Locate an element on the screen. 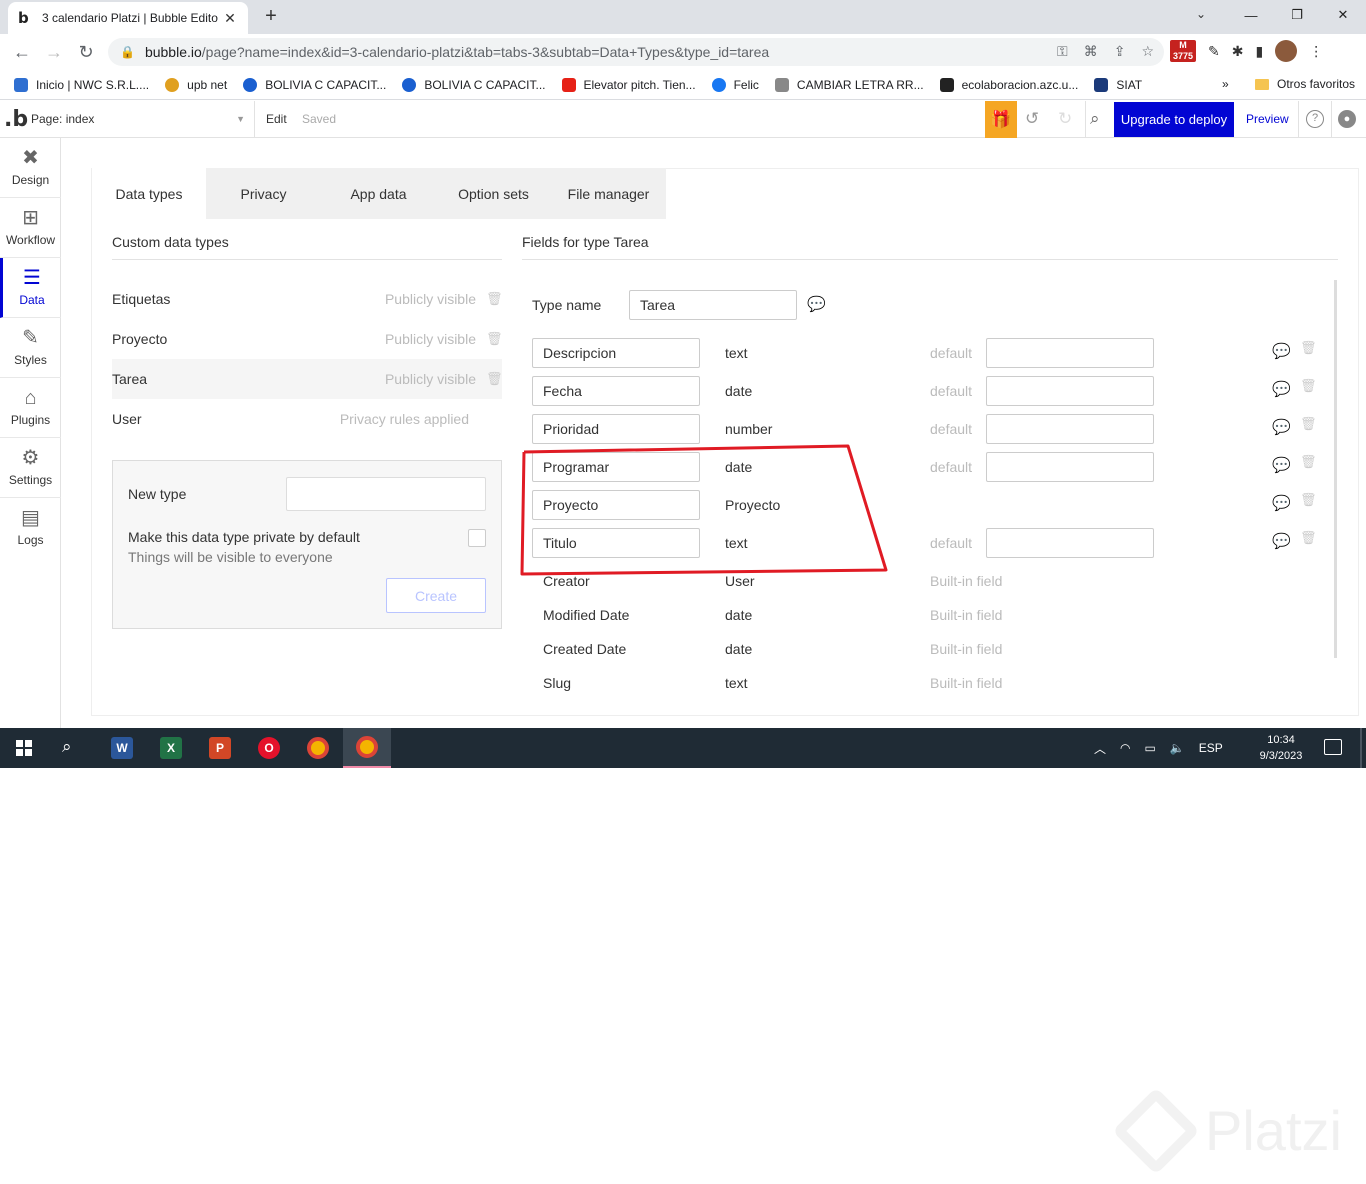 This screenshot has height=1184, width=1366. bookmark: upb net is located at coordinates (196, 84).